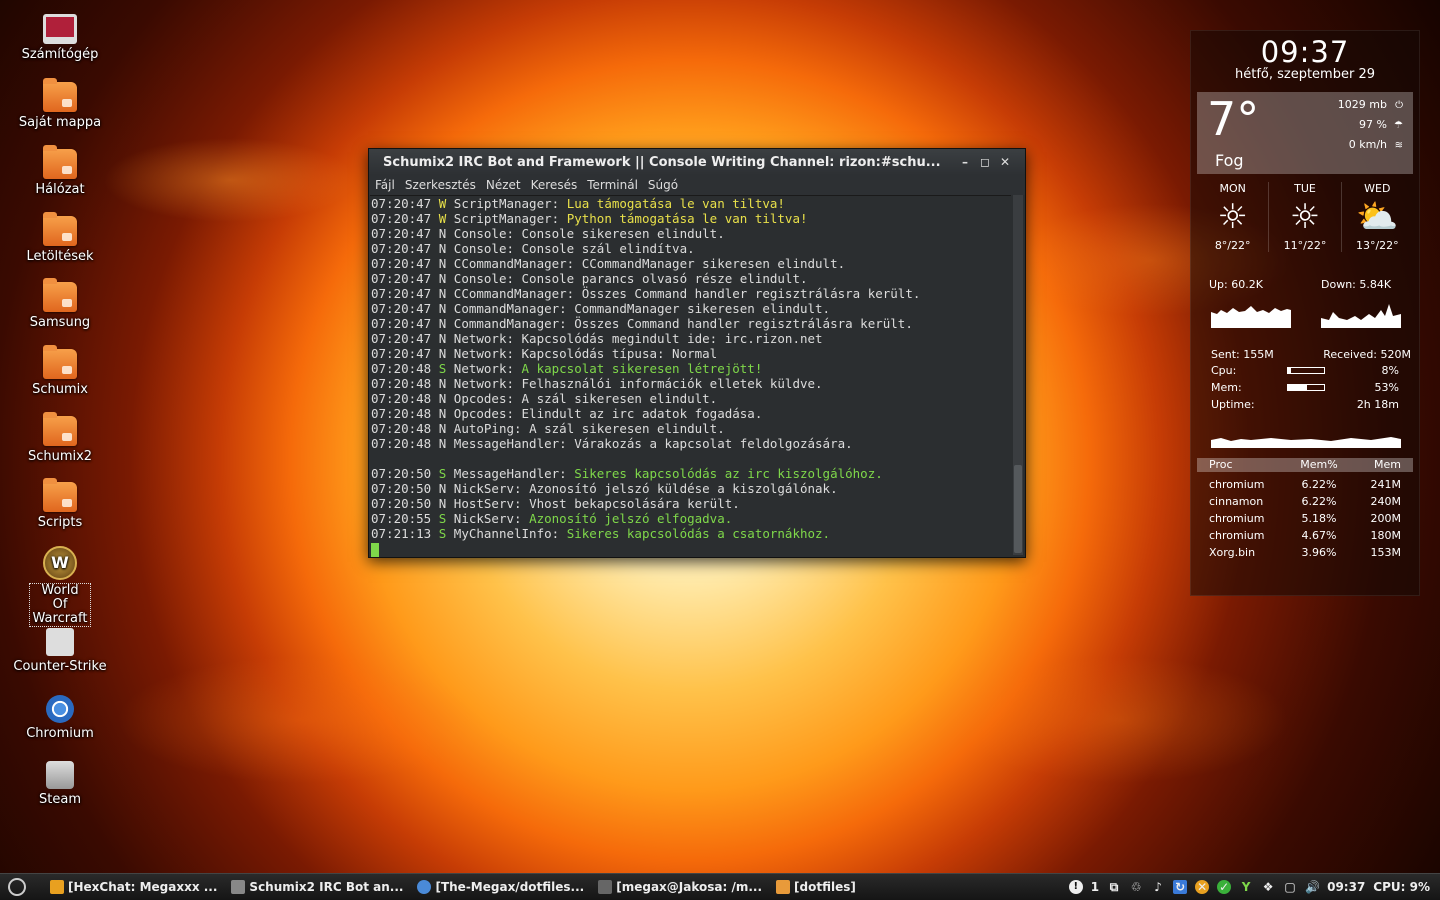 This screenshot has height=900, width=1440. What do you see at coordinates (554, 185) in the screenshot?
I see `menu-search: Keresés` at bounding box center [554, 185].